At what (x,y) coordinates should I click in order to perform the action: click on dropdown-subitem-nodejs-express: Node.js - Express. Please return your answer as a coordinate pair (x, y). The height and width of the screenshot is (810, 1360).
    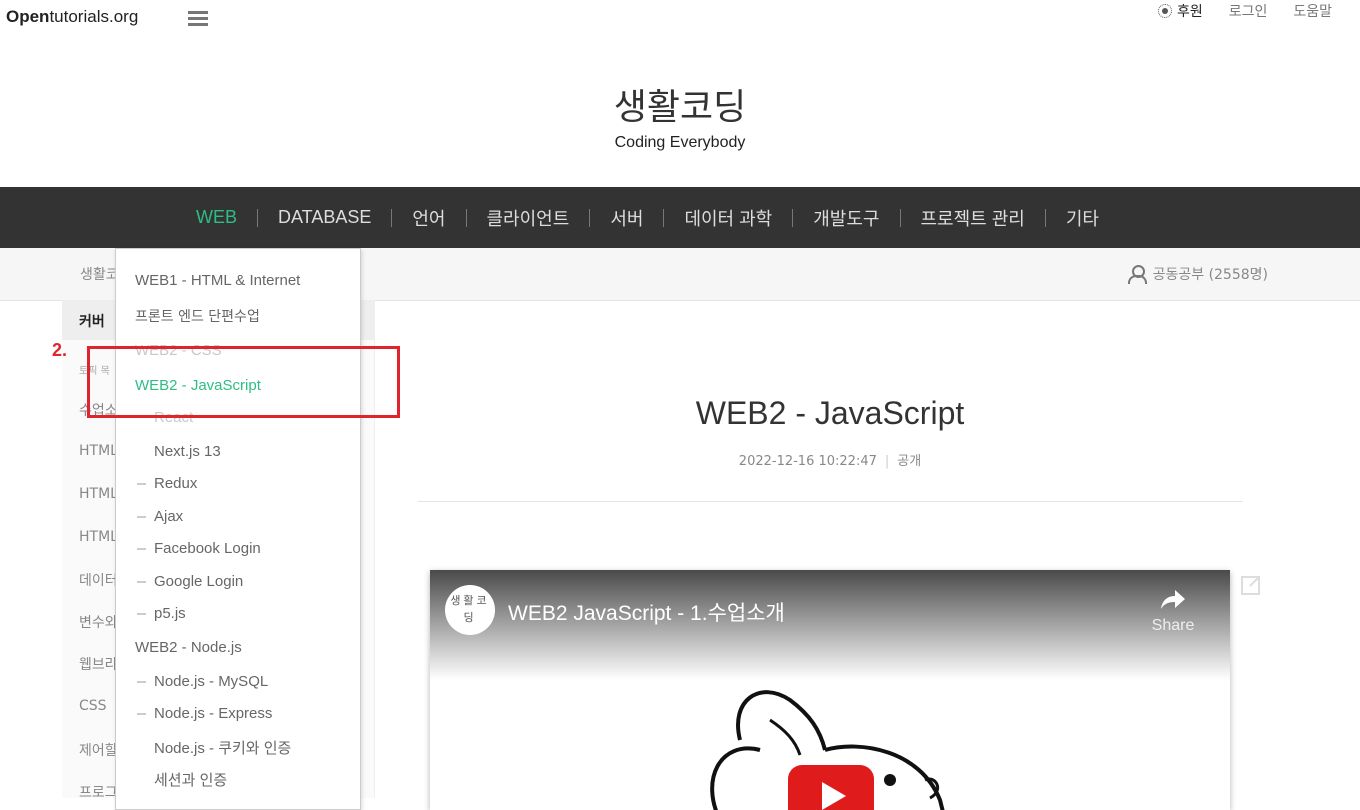
    Looking at the image, I should click on (204, 713).